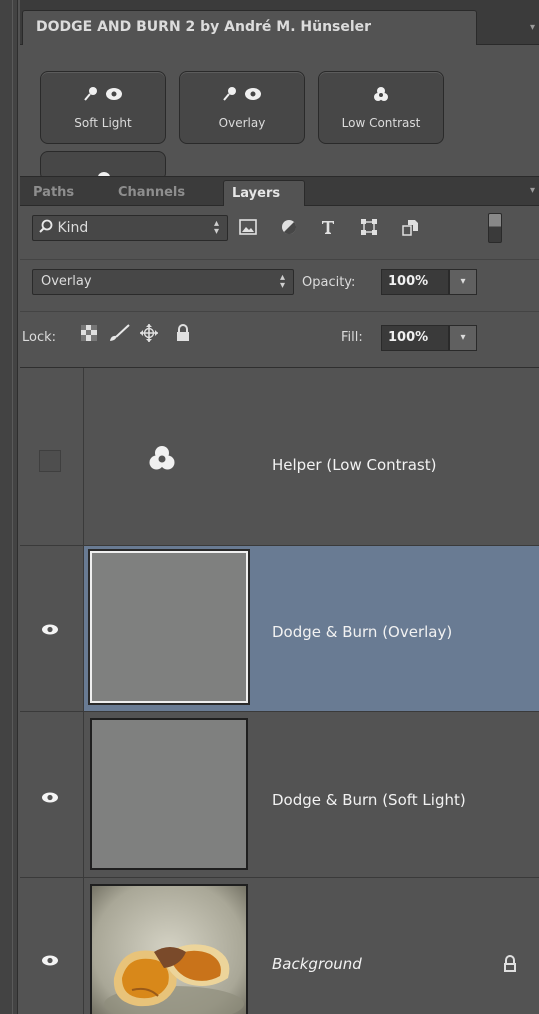  I want to click on low-contrast-label: Low Contrast, so click(381, 123).